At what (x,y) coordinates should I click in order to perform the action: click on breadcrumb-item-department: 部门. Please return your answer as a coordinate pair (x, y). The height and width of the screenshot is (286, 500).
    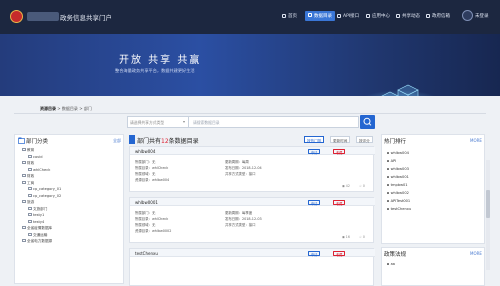
    Looking at the image, I should click on (88, 108).